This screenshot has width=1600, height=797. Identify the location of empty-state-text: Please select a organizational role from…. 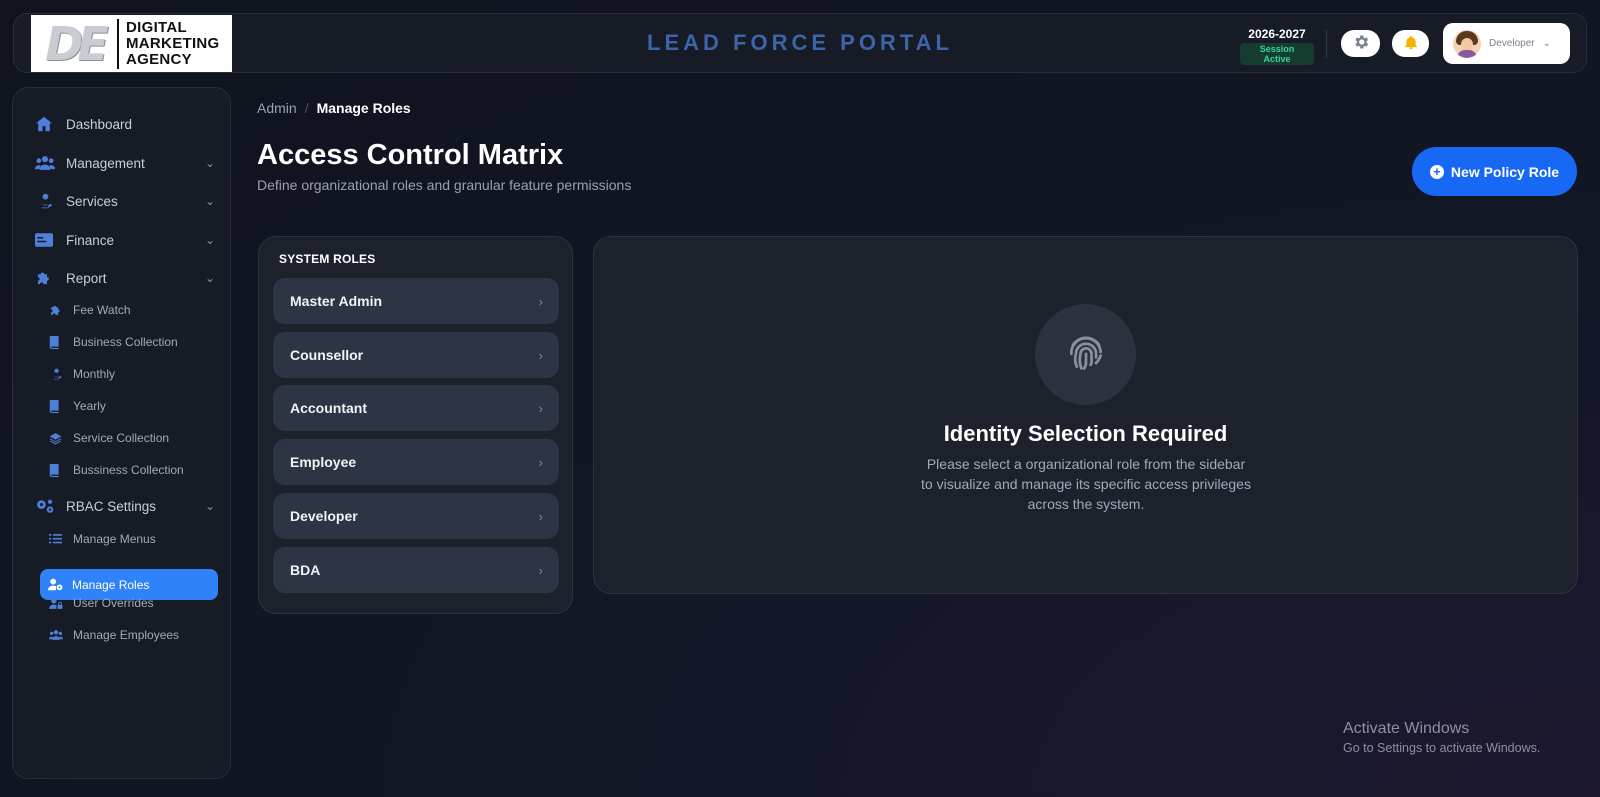
(1086, 484).